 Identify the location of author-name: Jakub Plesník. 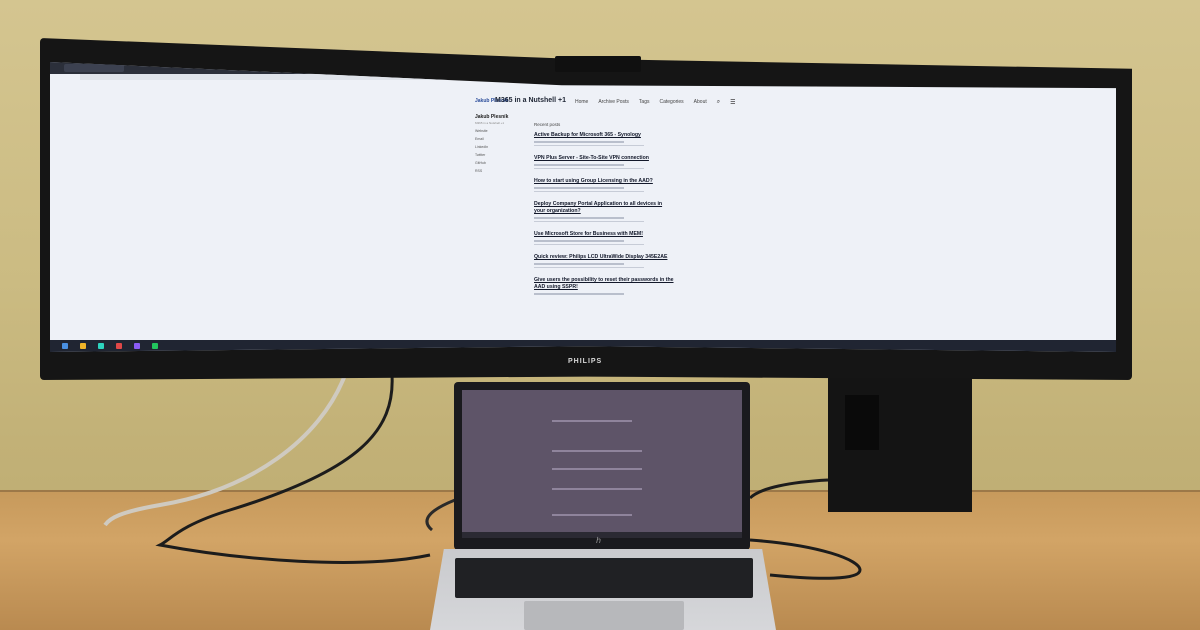
(492, 117).